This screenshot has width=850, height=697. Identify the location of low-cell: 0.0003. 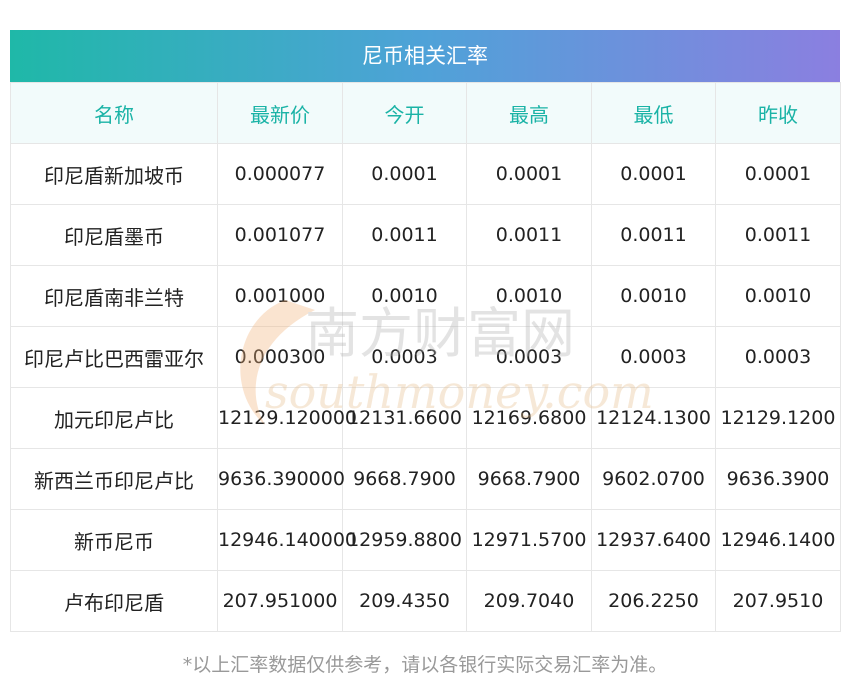
(653, 357).